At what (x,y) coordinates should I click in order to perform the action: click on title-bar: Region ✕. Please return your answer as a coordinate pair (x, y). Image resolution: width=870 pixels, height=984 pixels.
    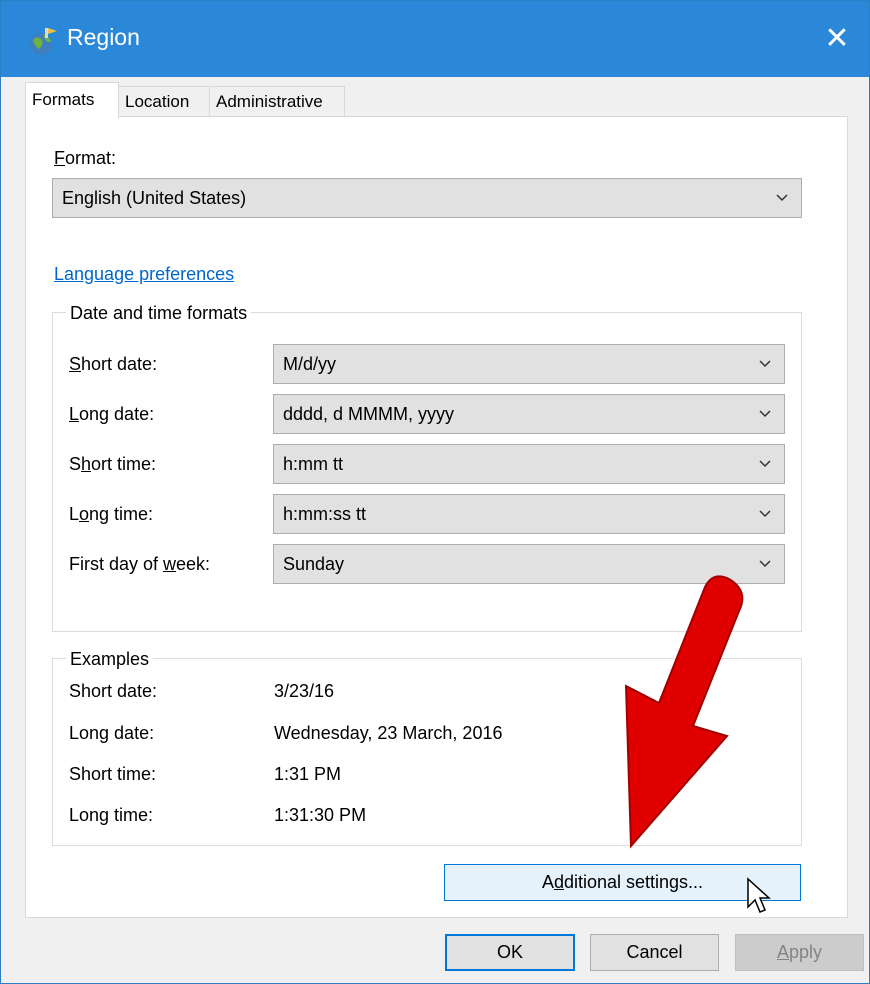
    Looking at the image, I should click on (435, 39).